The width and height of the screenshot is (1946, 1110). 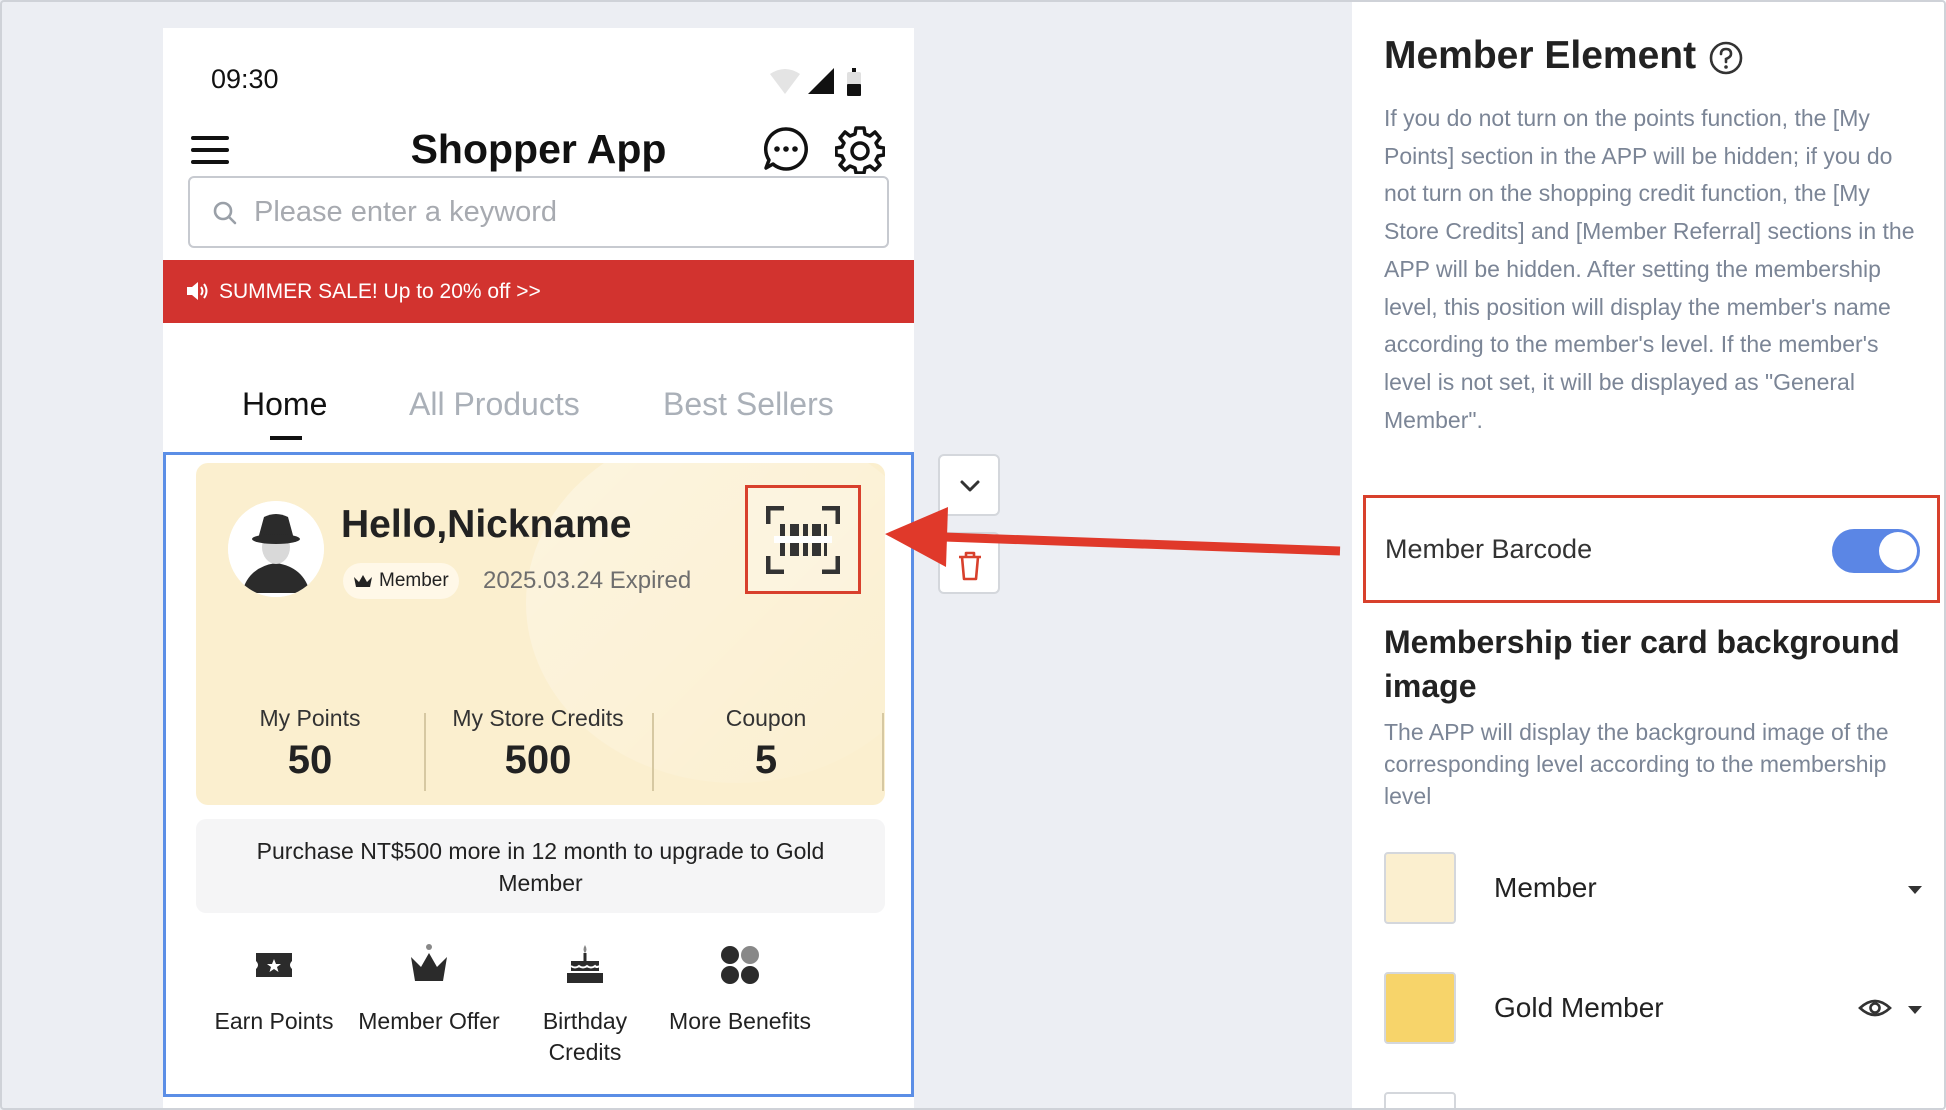 What do you see at coordinates (310, 718) in the screenshot?
I see `stat-label: My Points` at bounding box center [310, 718].